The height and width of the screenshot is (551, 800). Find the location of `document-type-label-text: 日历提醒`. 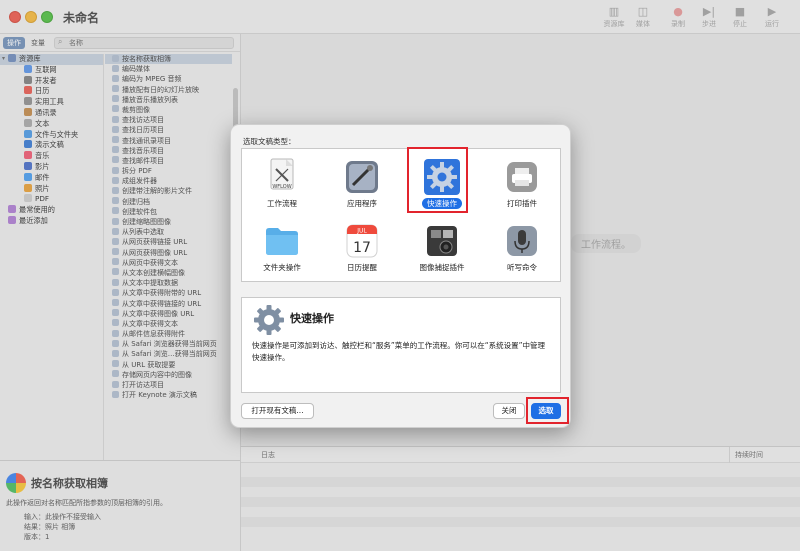

document-type-label-text: 日历提醒 is located at coordinates (362, 267).